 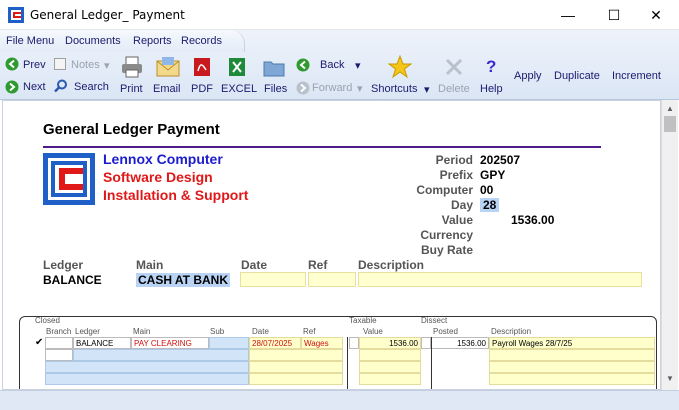 What do you see at coordinates (239, 89) in the screenshot?
I see `excel-button: EXCEL` at bounding box center [239, 89].